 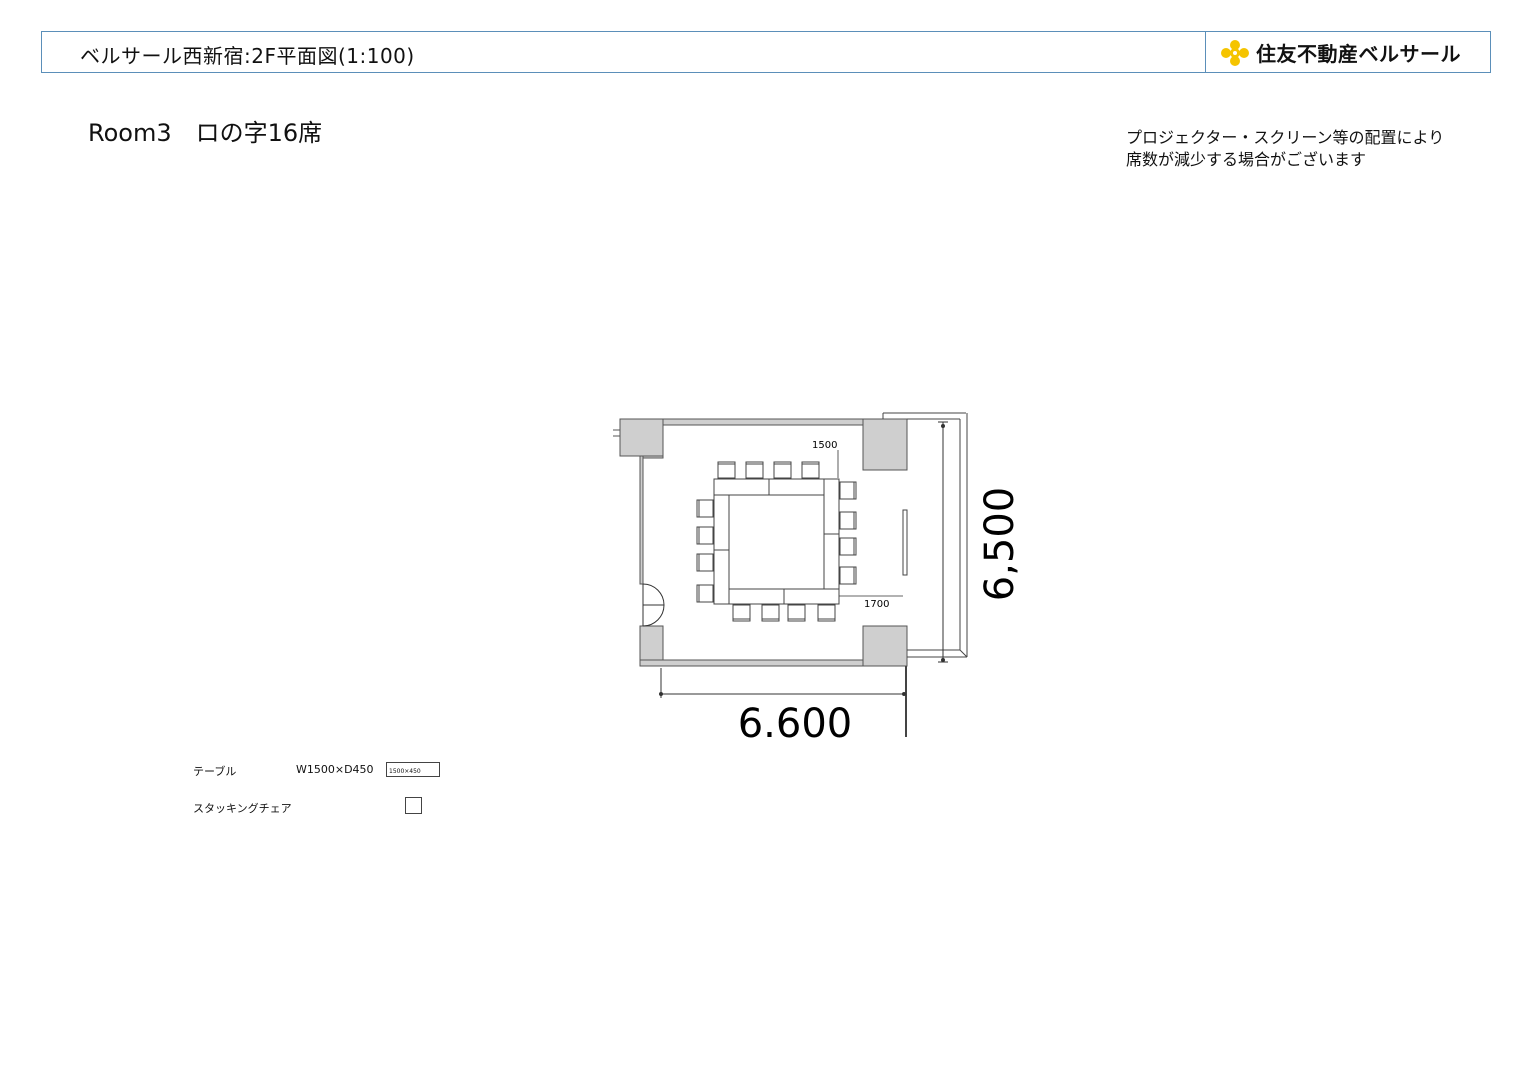 What do you see at coordinates (242, 808) in the screenshot?
I see `legend-chair-label: スタッキングチェア` at bounding box center [242, 808].